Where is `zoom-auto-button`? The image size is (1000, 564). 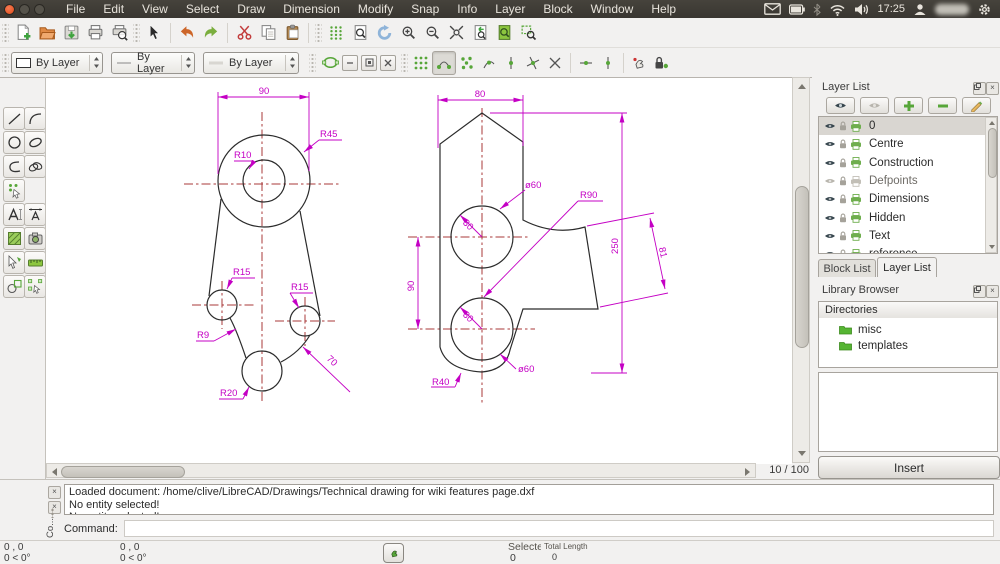 zoom-auto-button is located at coordinates (456, 33).